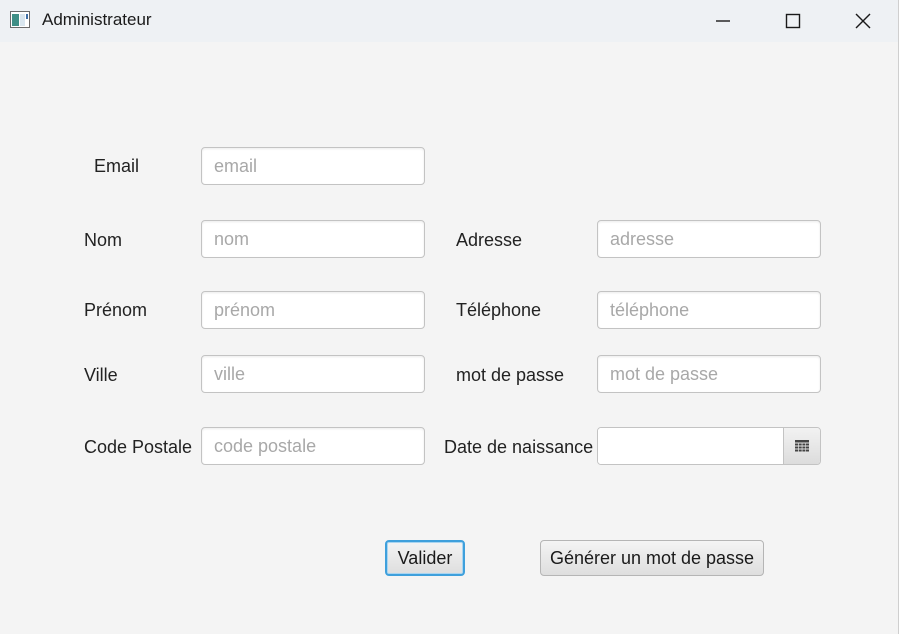  What do you see at coordinates (103, 240) in the screenshot?
I see `nom-label: Nom` at bounding box center [103, 240].